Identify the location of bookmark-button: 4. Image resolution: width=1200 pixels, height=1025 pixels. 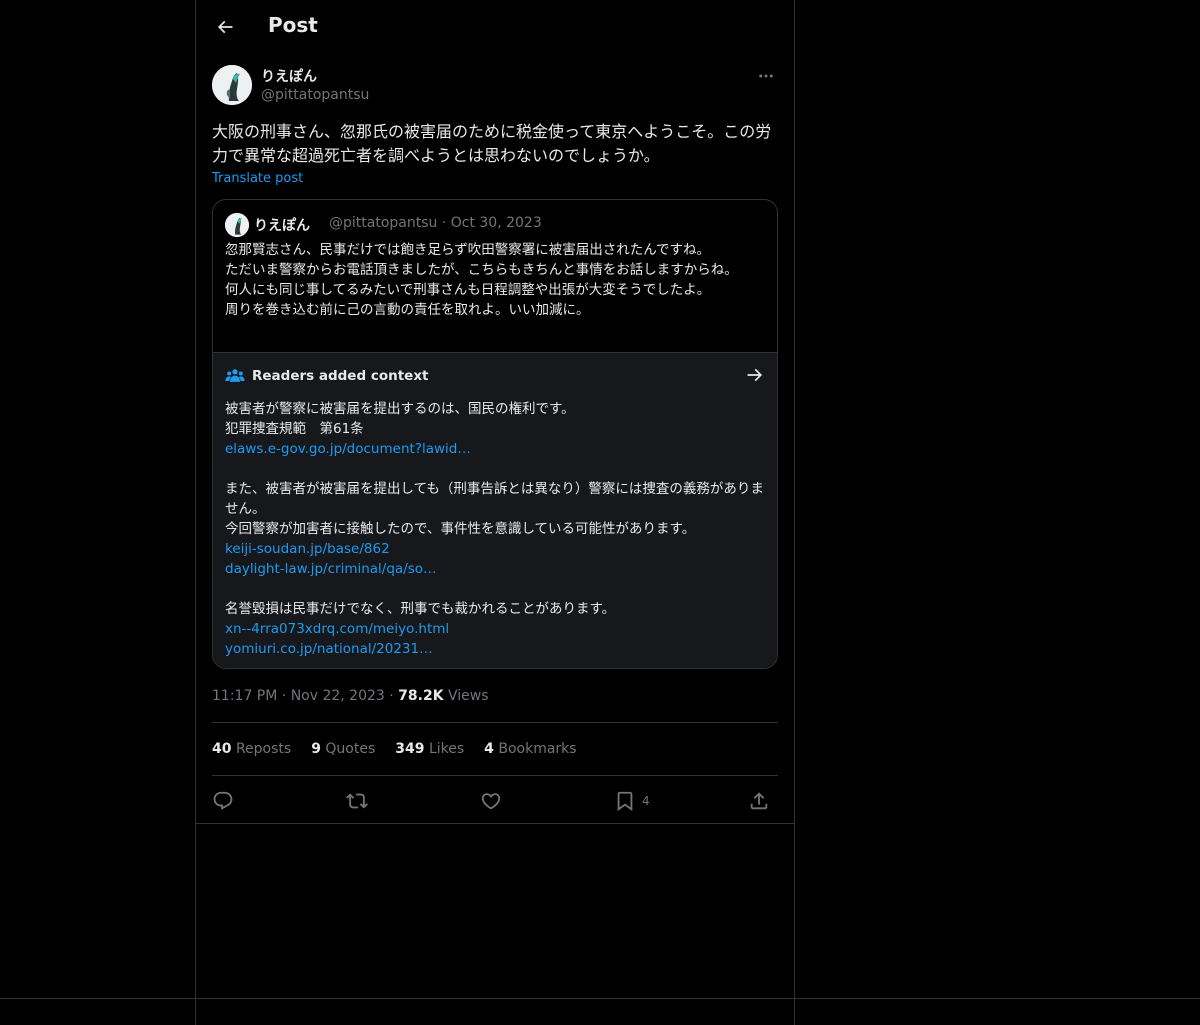
(632, 801).